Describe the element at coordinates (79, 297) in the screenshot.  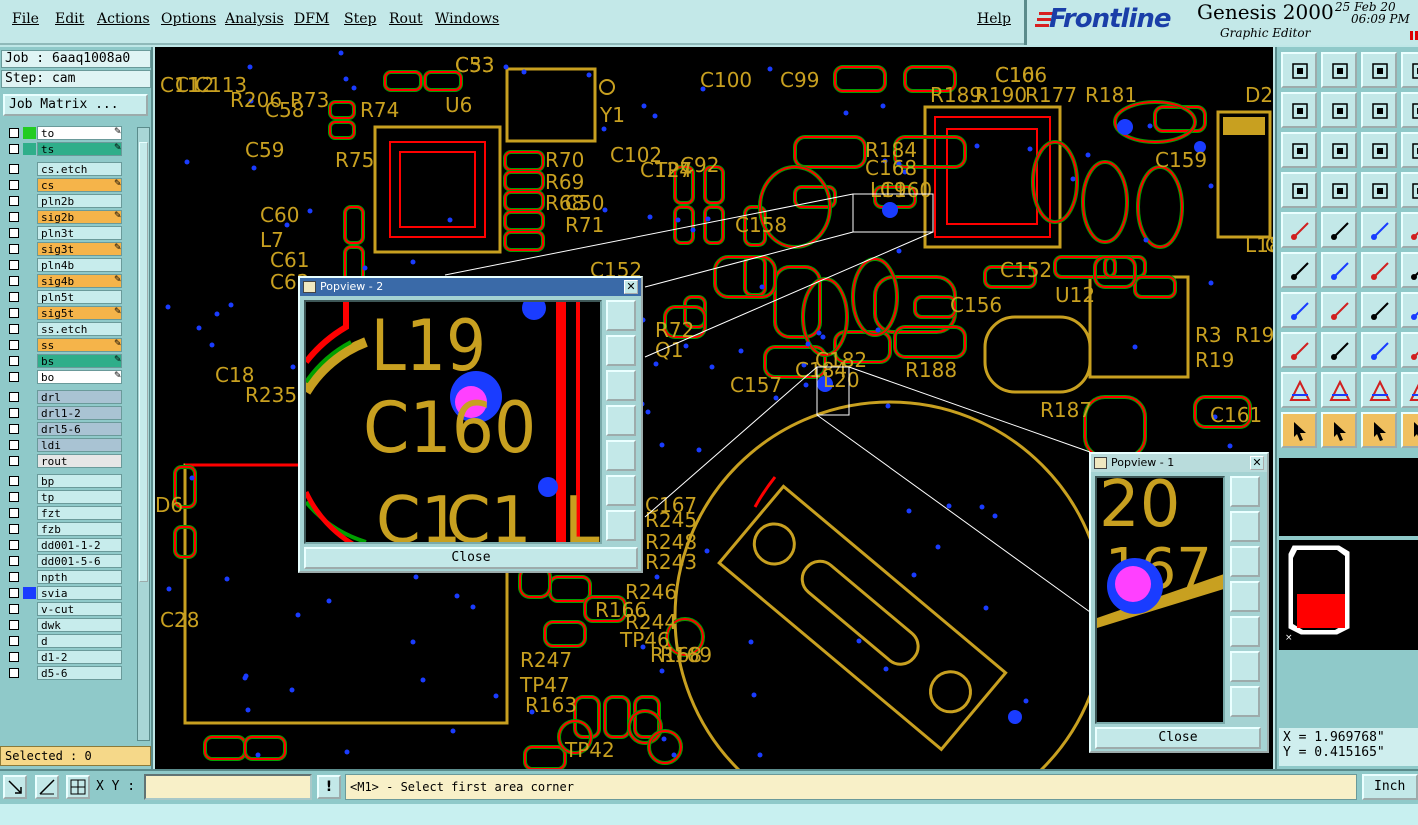
I see `layer-name: pln5t` at that location.